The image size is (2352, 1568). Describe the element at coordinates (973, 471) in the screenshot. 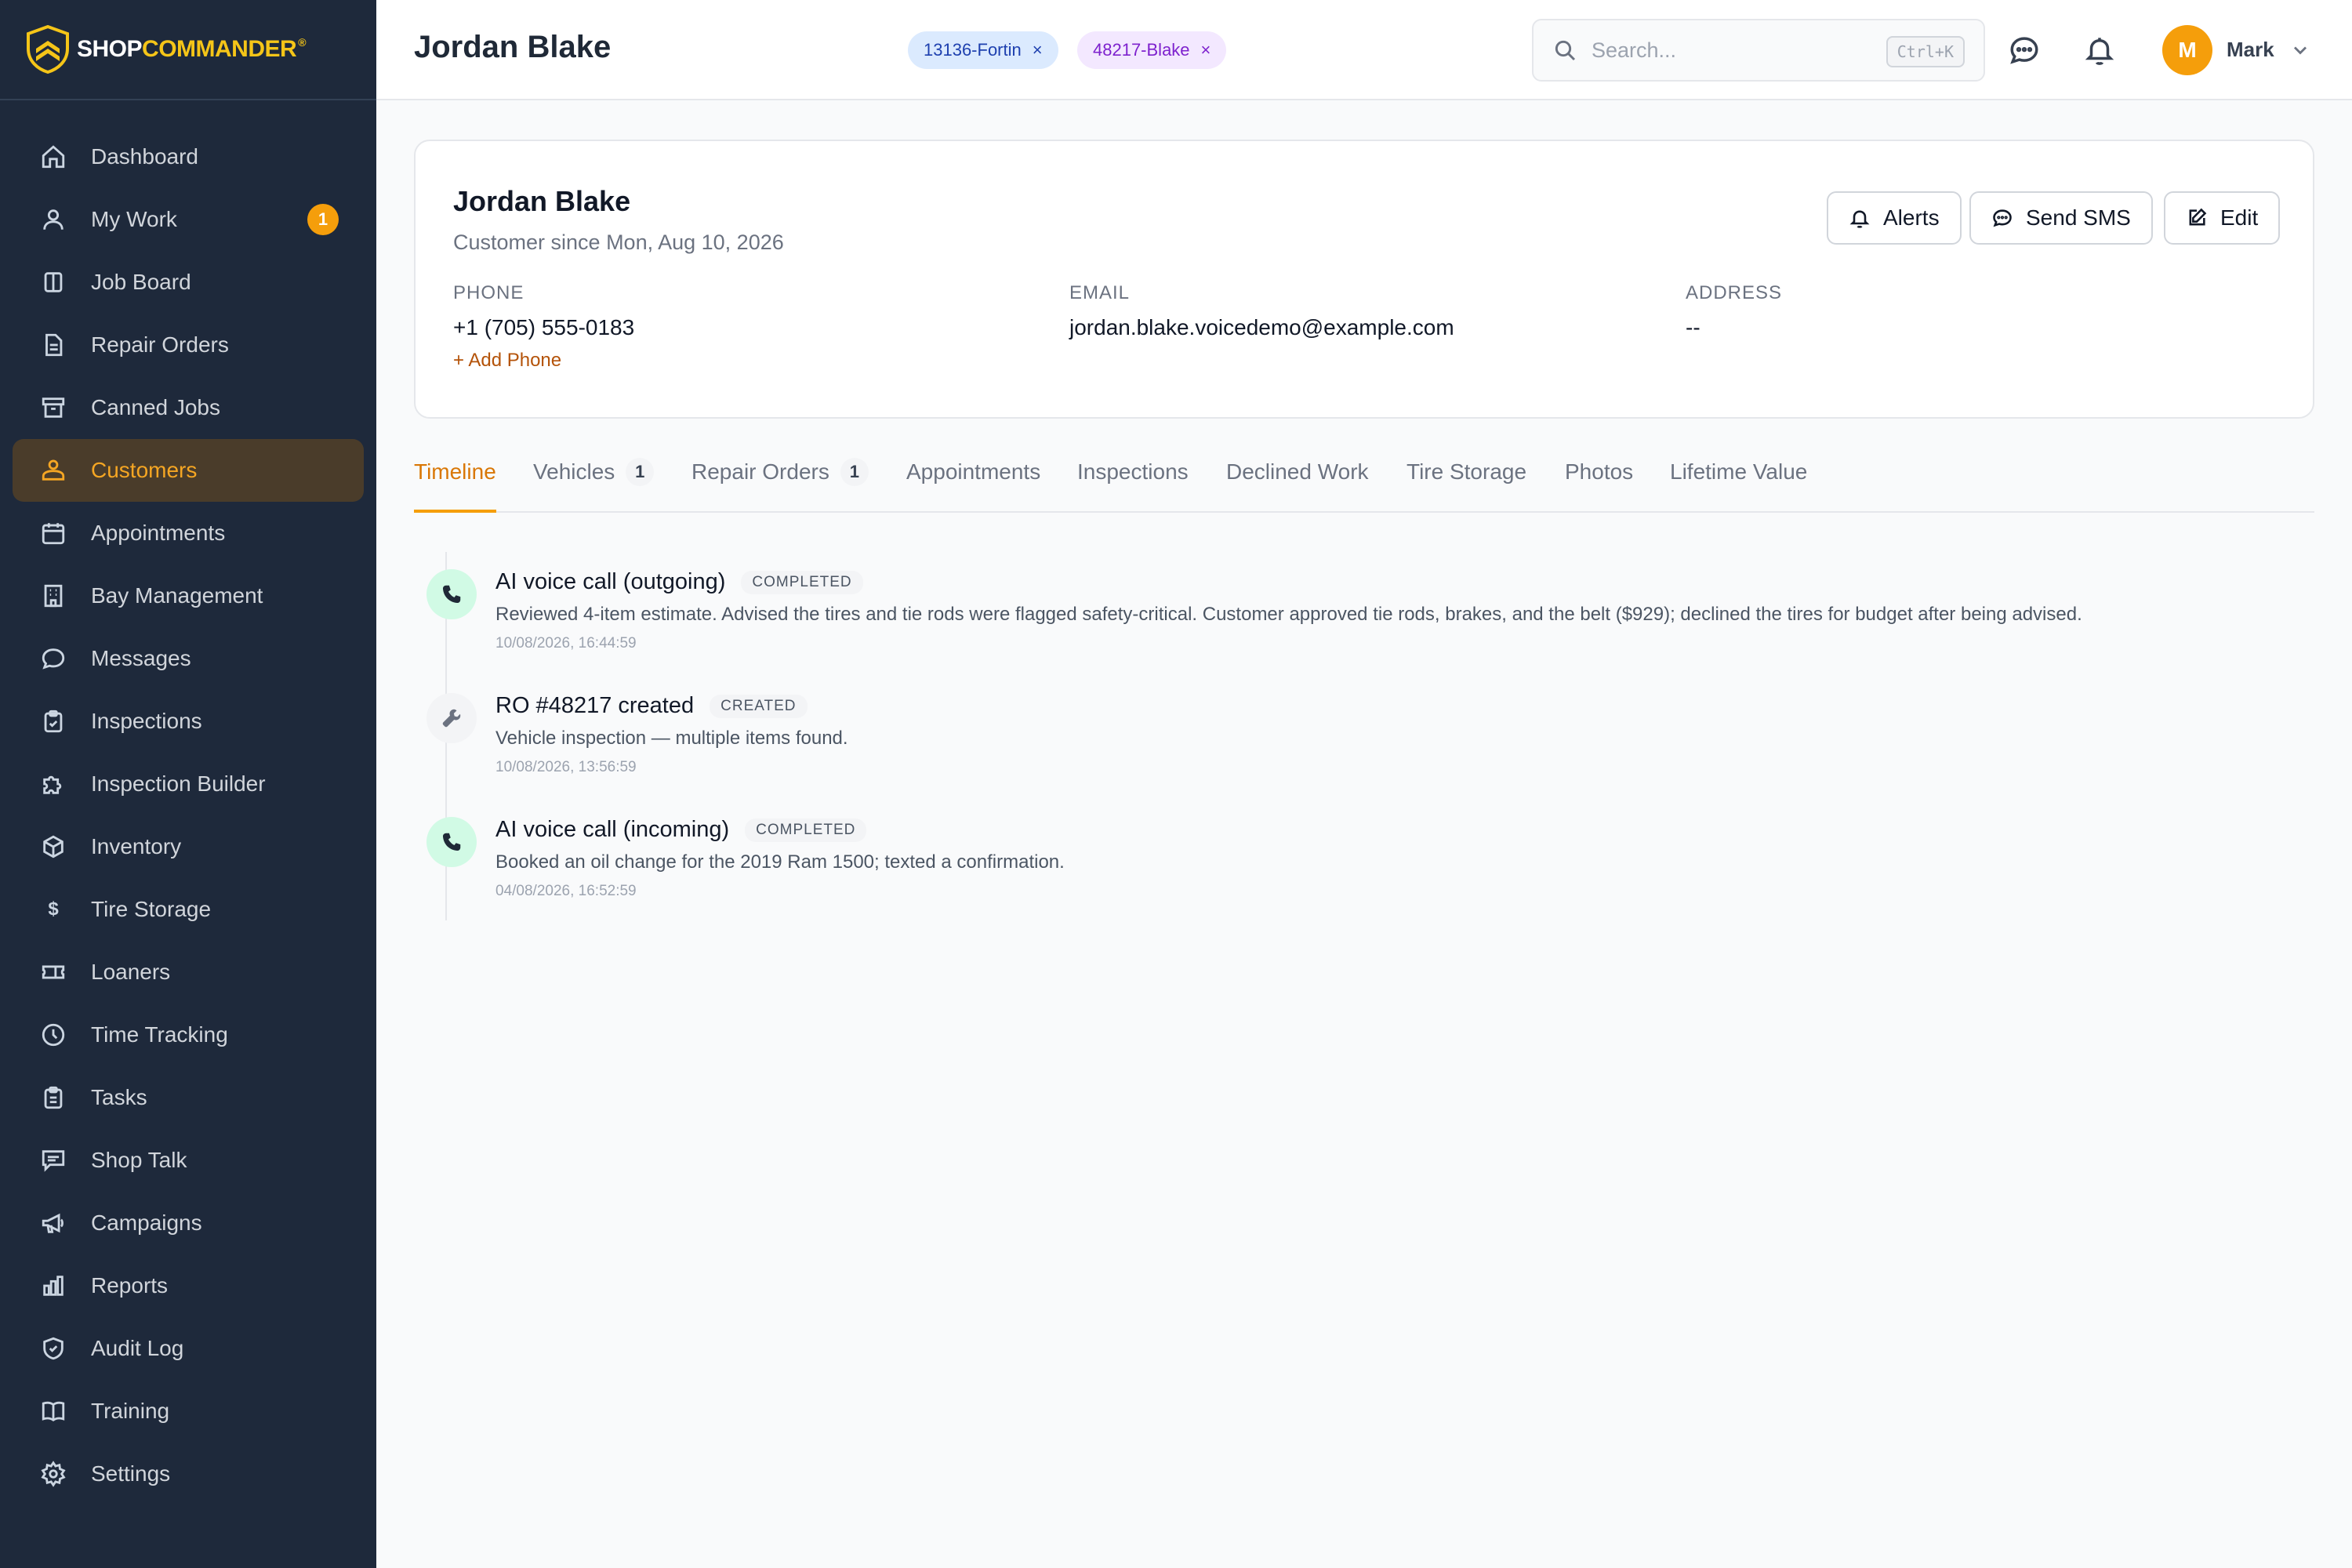

I see `tab-label: Appointments` at that location.